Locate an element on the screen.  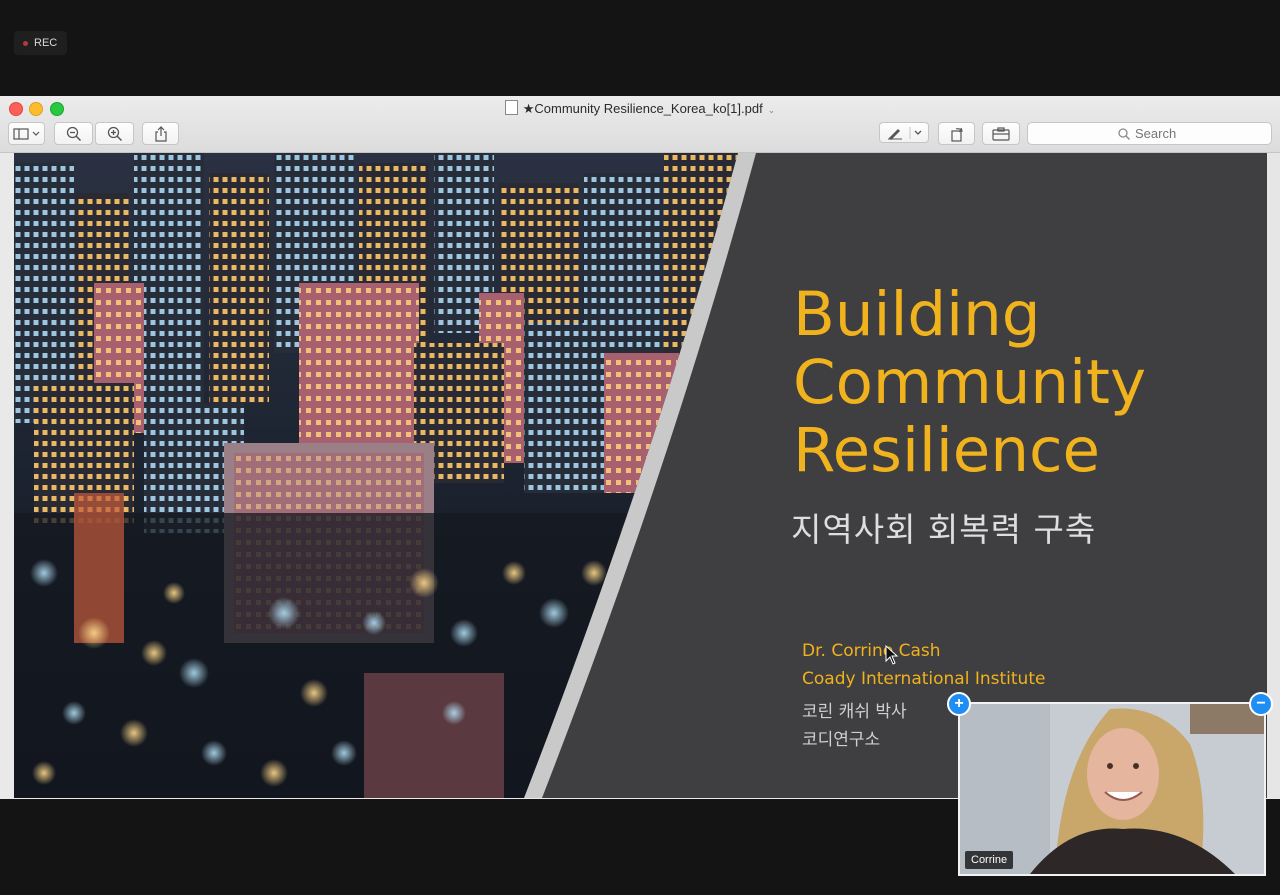
recording-indicator: REC is located at coordinates (41, 43).